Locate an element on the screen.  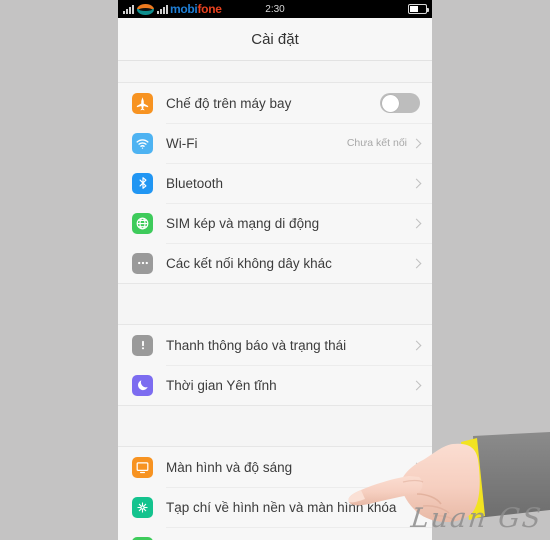
status-bar-clock: 2:30 is located at coordinates (275, 9).